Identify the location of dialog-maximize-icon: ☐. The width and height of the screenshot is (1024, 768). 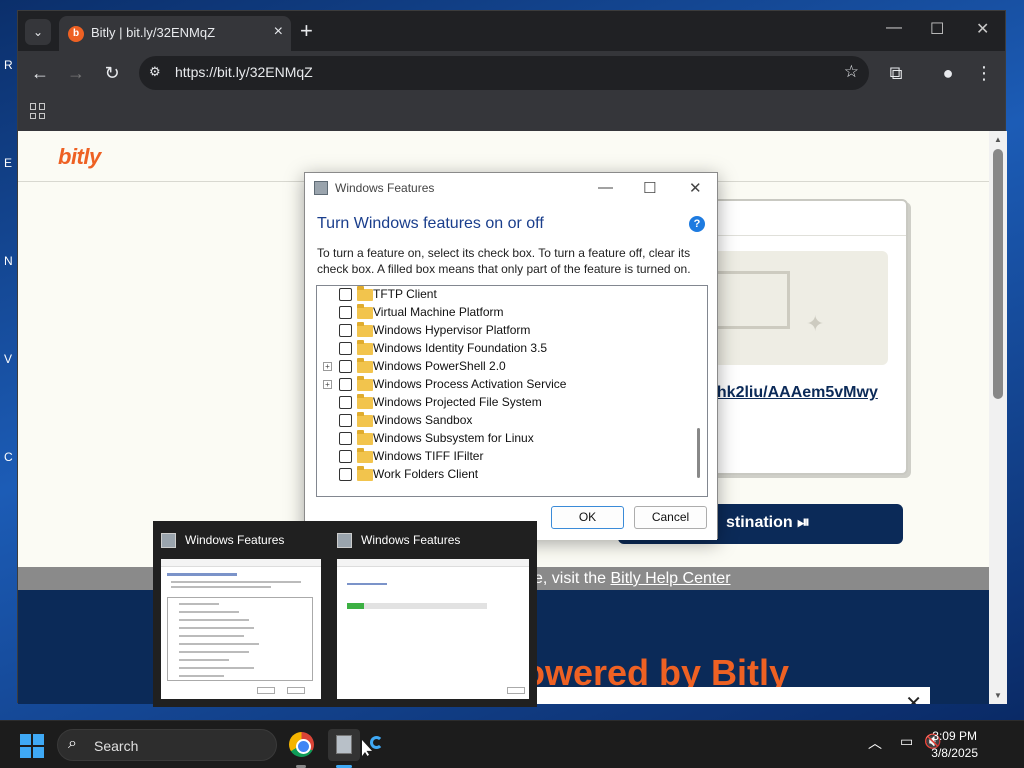
(649, 188).